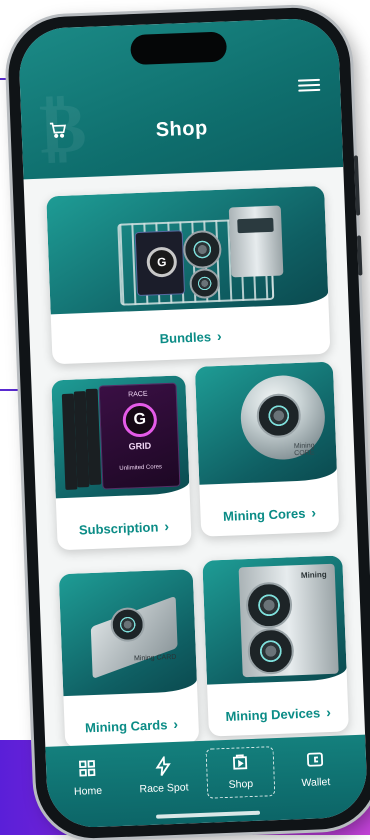 The height and width of the screenshot is (840, 370). I want to click on mining-cores-card: Mining CORE Mining Cores ›, so click(267, 449).